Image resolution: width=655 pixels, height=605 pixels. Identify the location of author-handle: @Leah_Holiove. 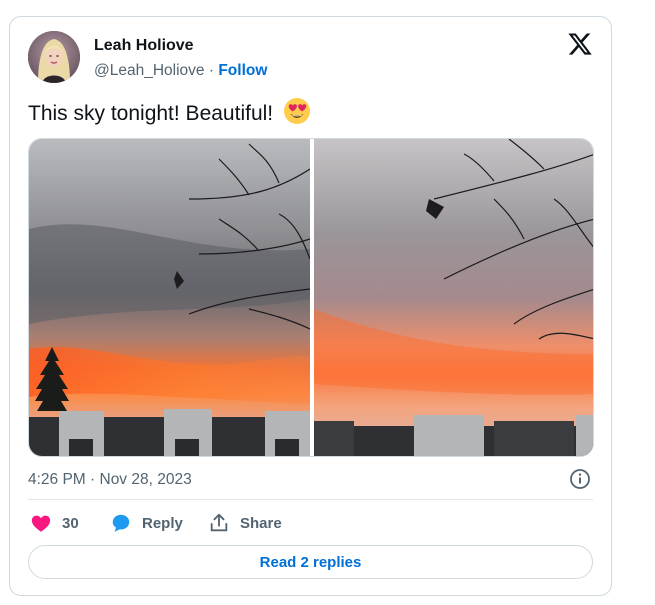
(149, 70).